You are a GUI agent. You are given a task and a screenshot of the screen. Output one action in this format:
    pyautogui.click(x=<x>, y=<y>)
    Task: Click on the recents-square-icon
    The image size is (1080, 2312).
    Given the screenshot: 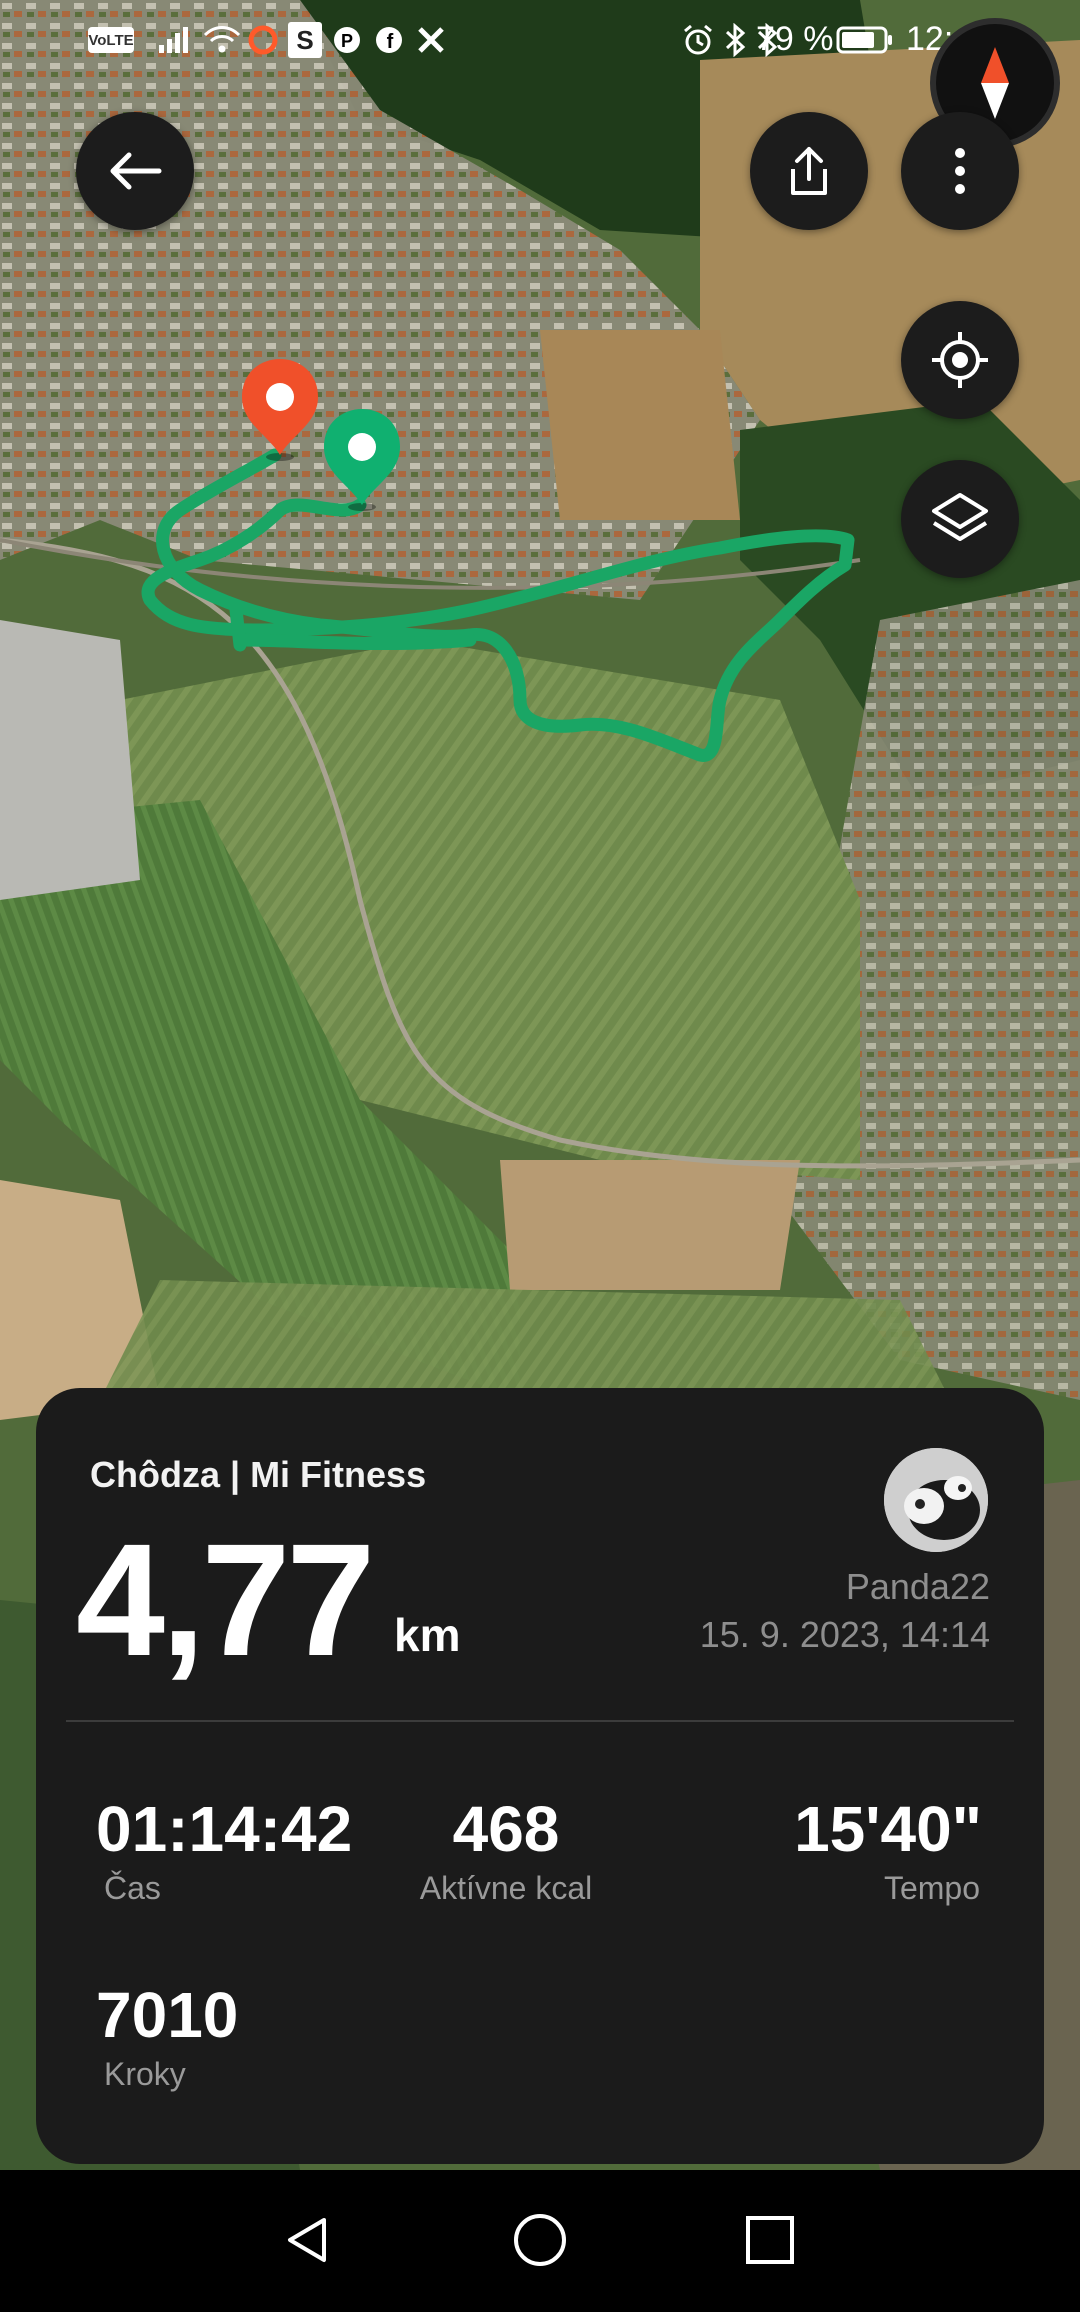 What is the action you would take?
    pyautogui.click(x=770, y=2240)
    